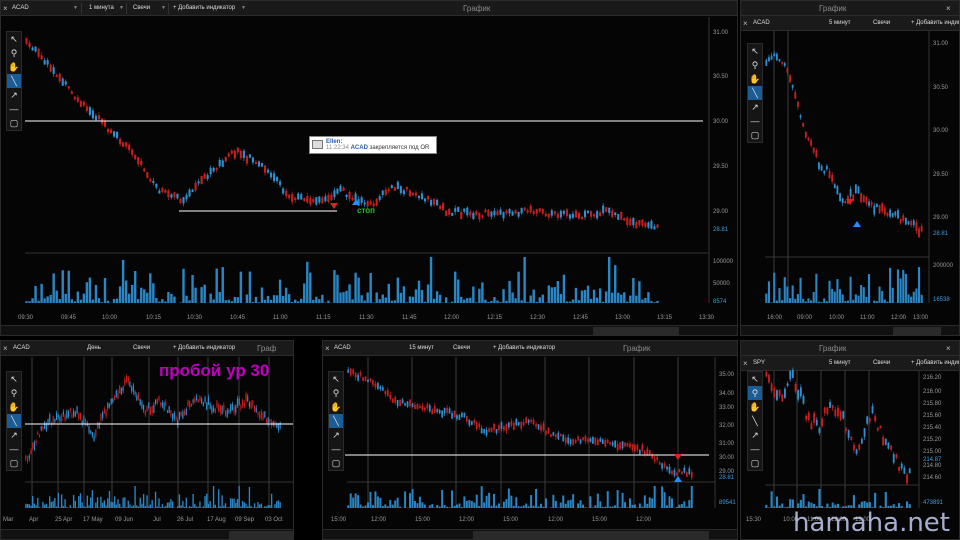  What do you see at coordinates (720, 302) in the screenshot?
I see `volume-tick-label: 8574` at bounding box center [720, 302].